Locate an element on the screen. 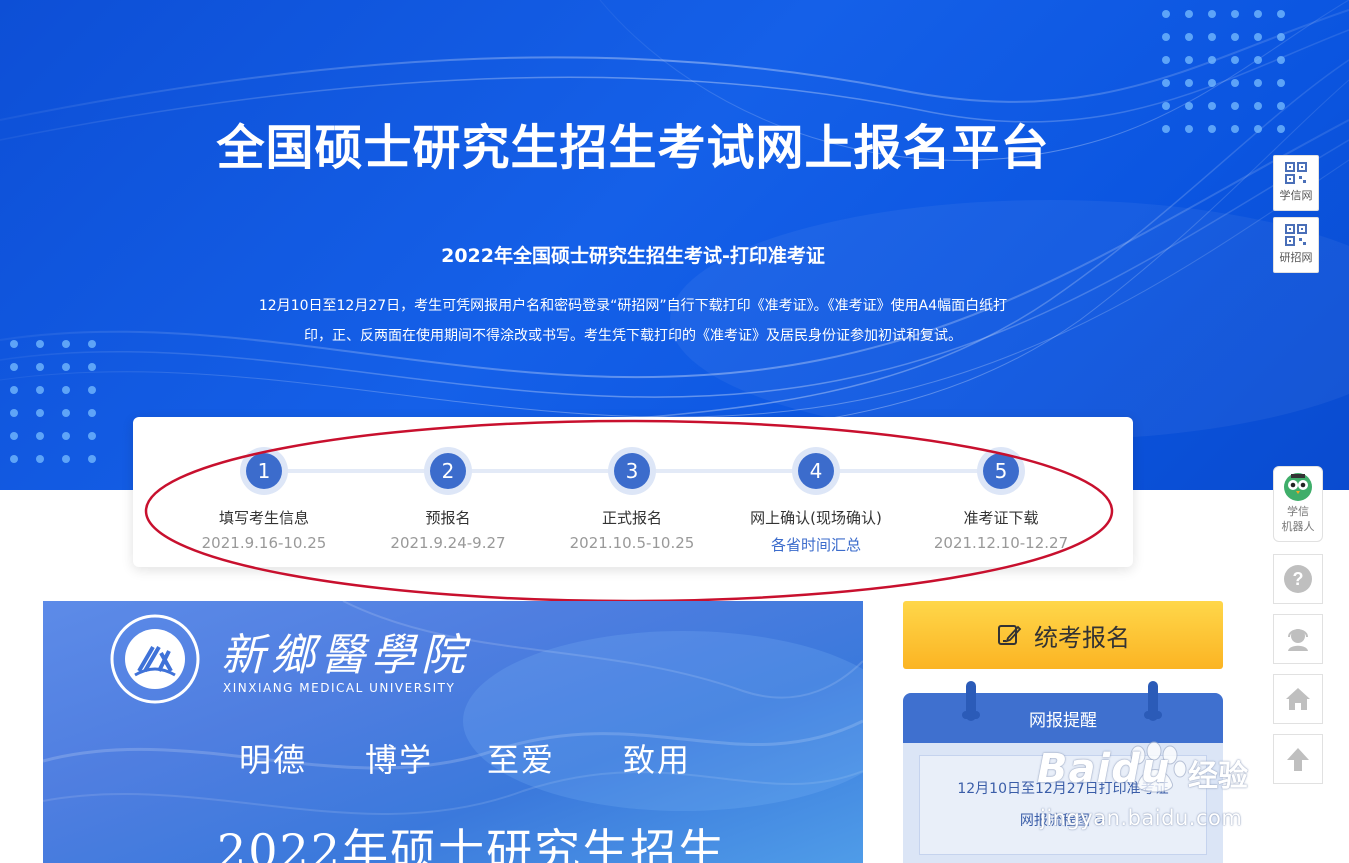 The height and width of the screenshot is (863, 1349). customer-service-button is located at coordinates (1298, 639).